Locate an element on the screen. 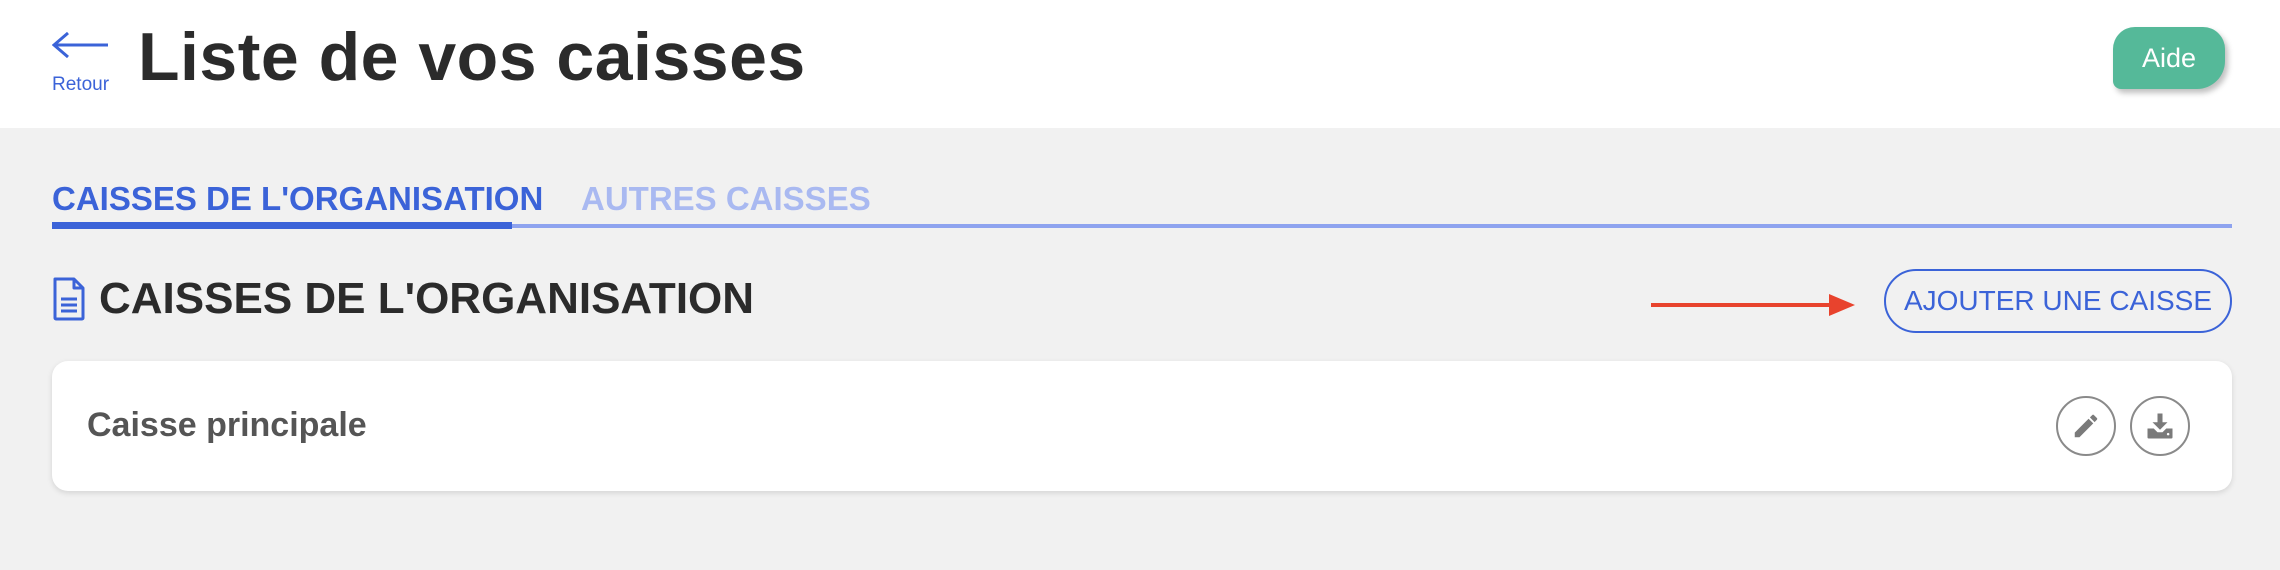 The width and height of the screenshot is (2280, 570). back-button: Retour is located at coordinates (82, 63).